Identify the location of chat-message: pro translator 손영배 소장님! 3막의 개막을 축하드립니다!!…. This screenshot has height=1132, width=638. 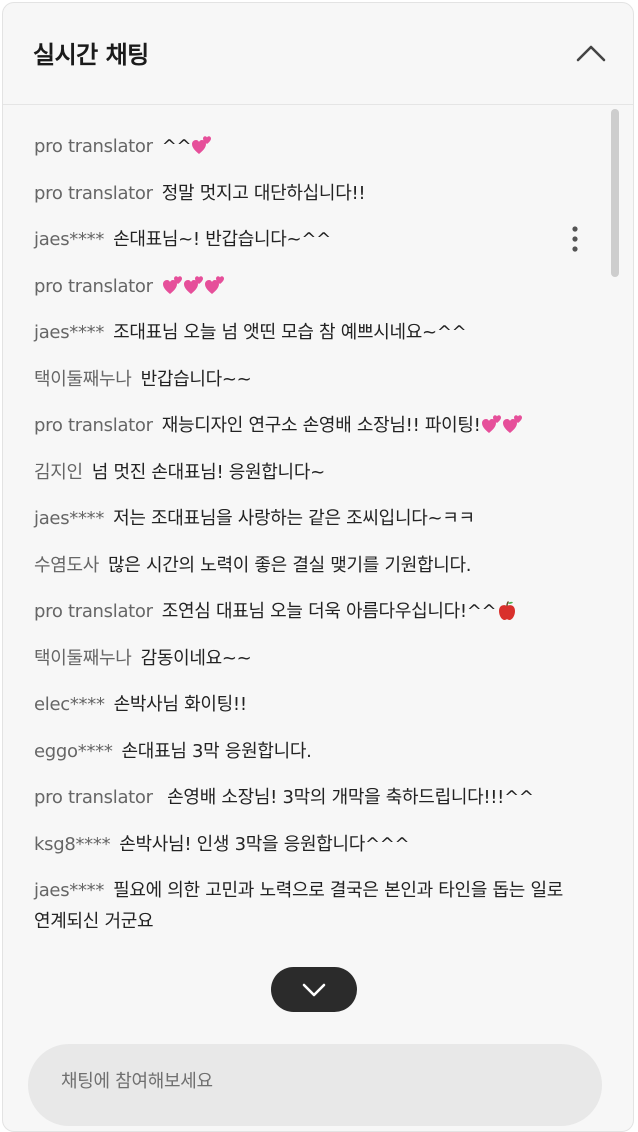
(298, 797).